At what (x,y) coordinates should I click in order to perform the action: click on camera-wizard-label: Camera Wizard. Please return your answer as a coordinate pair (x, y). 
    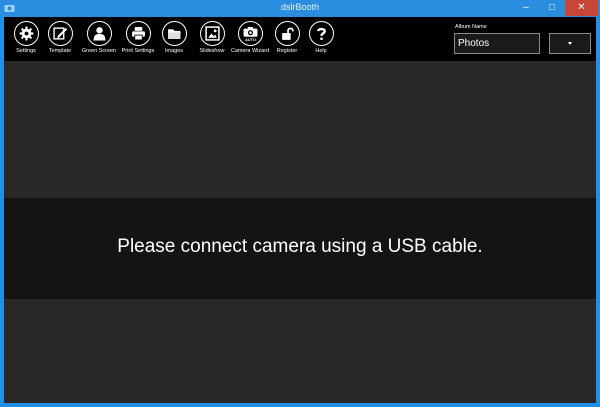
    Looking at the image, I should click on (250, 51).